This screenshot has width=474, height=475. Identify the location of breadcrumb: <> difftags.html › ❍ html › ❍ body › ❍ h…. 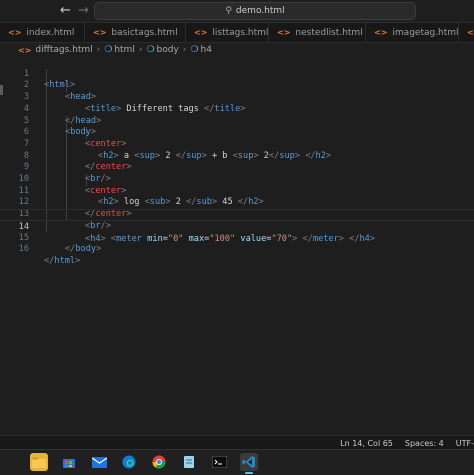
(237, 50).